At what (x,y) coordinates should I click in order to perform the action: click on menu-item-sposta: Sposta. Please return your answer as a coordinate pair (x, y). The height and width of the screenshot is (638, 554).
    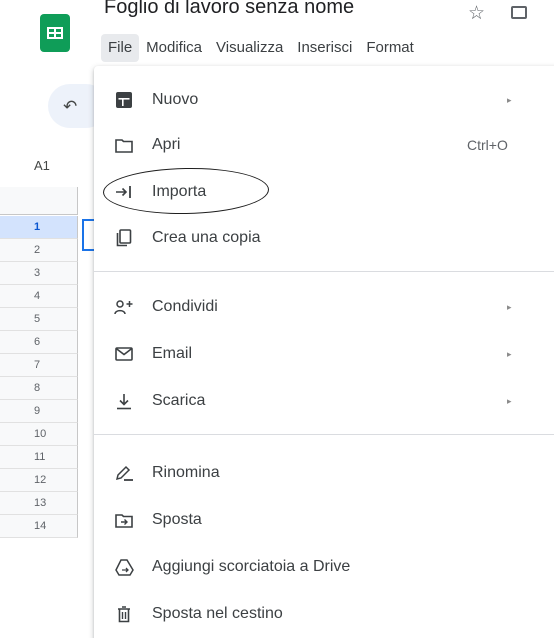
    Looking at the image, I should click on (324, 520).